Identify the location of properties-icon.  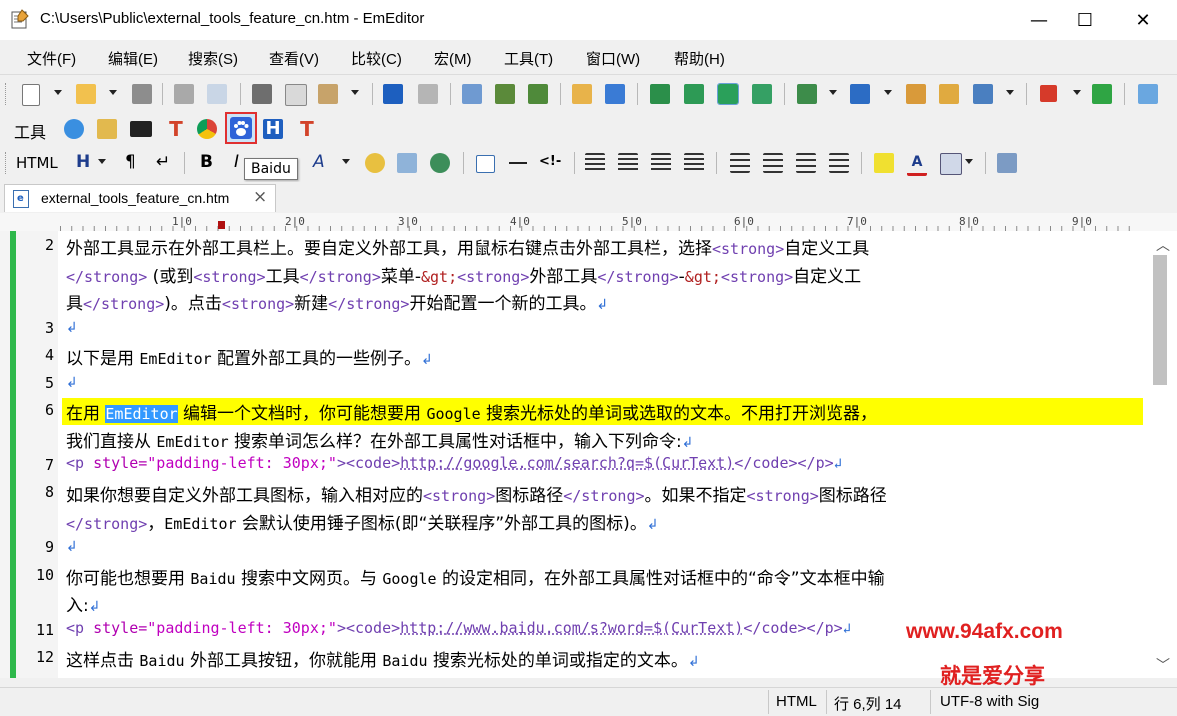
(916, 94).